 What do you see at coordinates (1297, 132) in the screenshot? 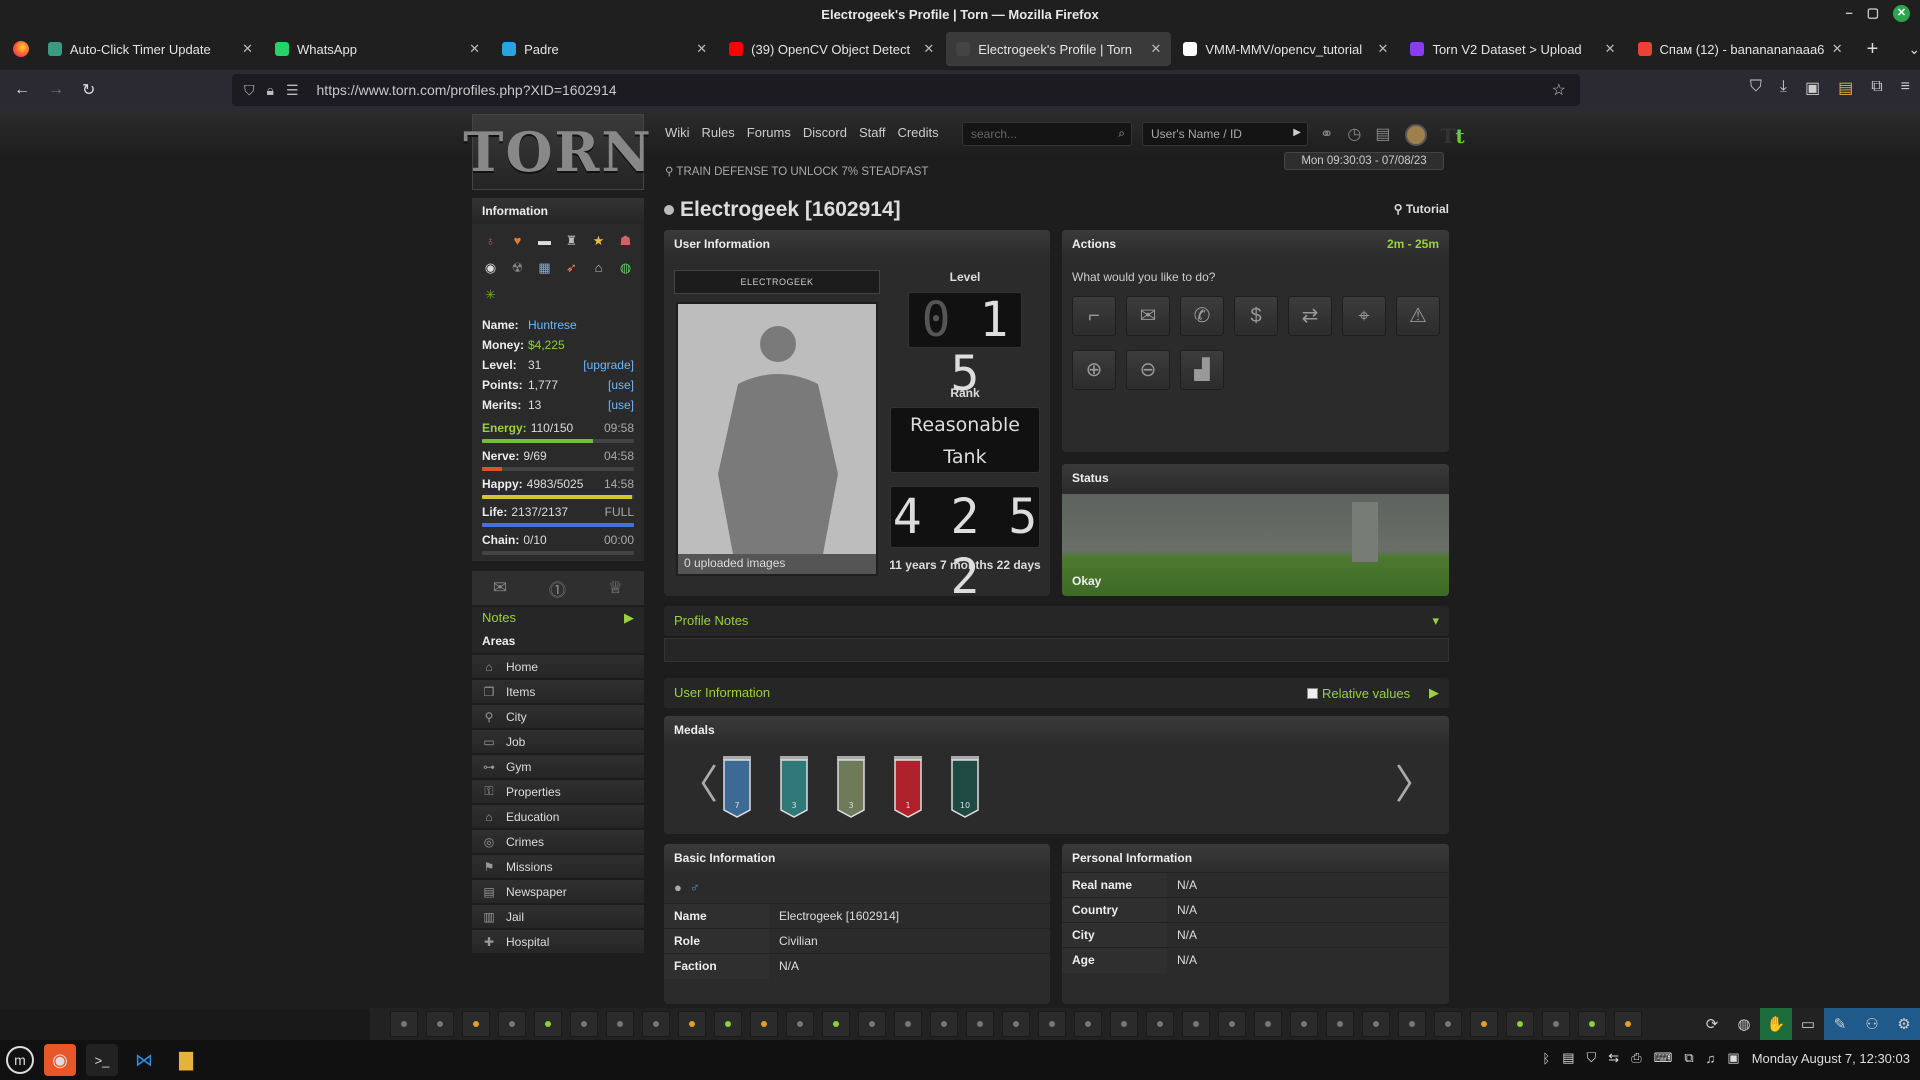
I see `play-arrow-icon: ▶` at bounding box center [1297, 132].